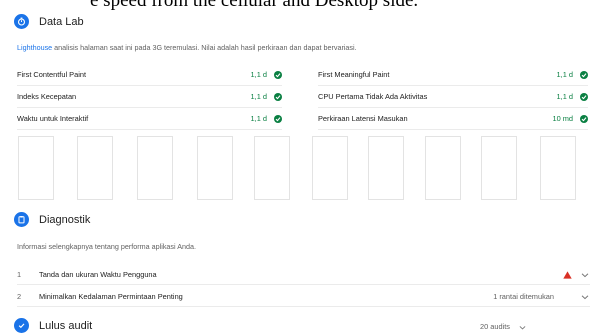 The image size is (590, 333). I want to click on diagnostics-title: Diagnostik, so click(65, 219).